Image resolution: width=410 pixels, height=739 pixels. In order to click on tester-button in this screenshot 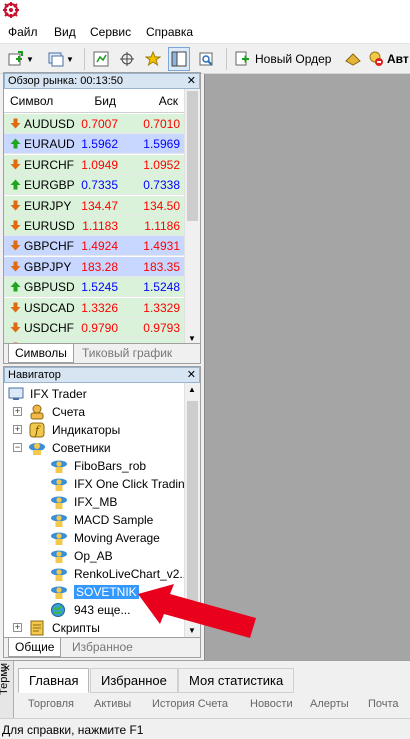, I will do `click(207, 59)`.